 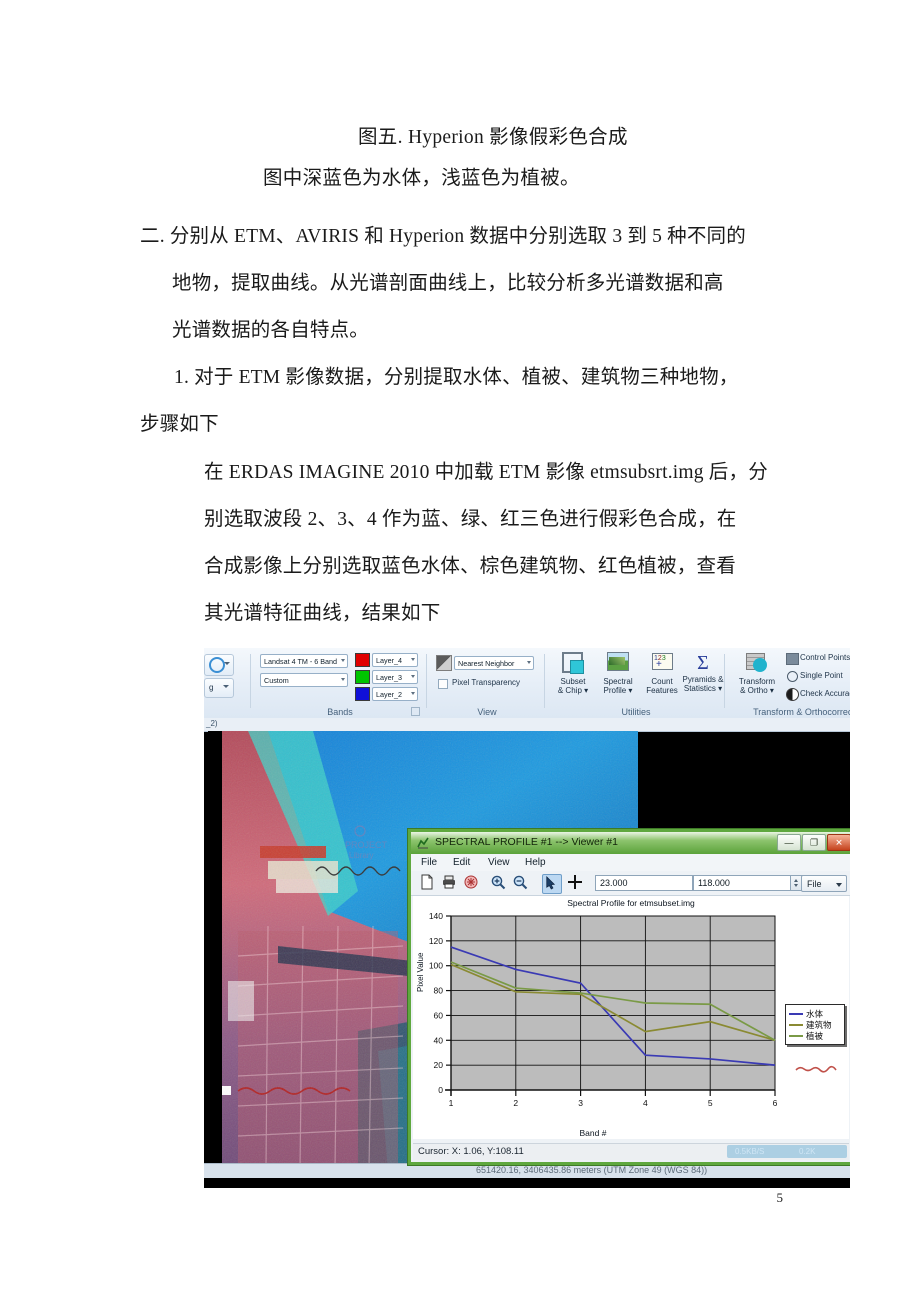 I want to click on paragraph-line-8: 其光谱特征曲线，结果如下, so click(x=322, y=613).